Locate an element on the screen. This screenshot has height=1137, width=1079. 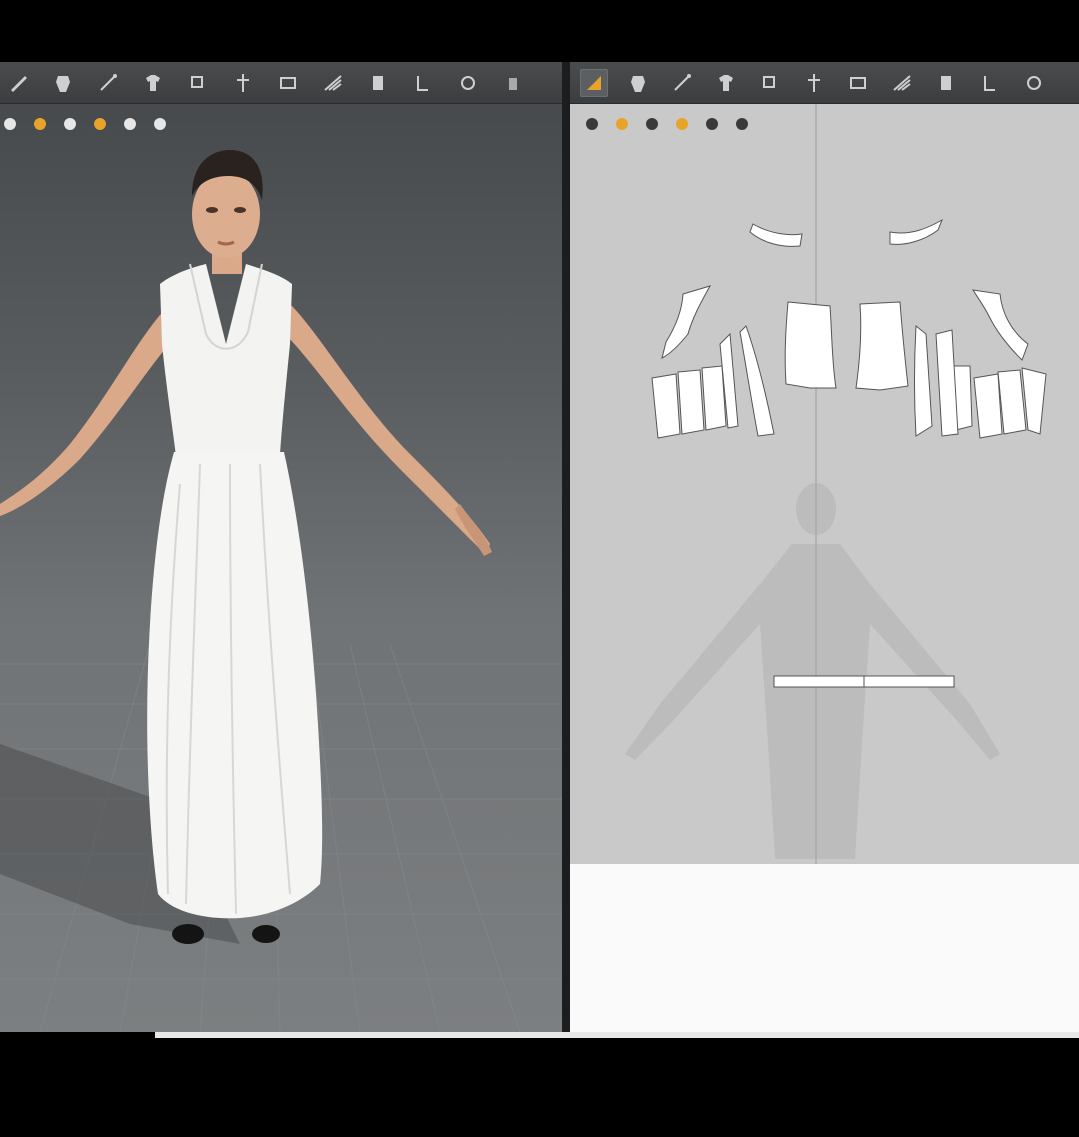
grid-fold-icon is located at coordinates (333, 82).